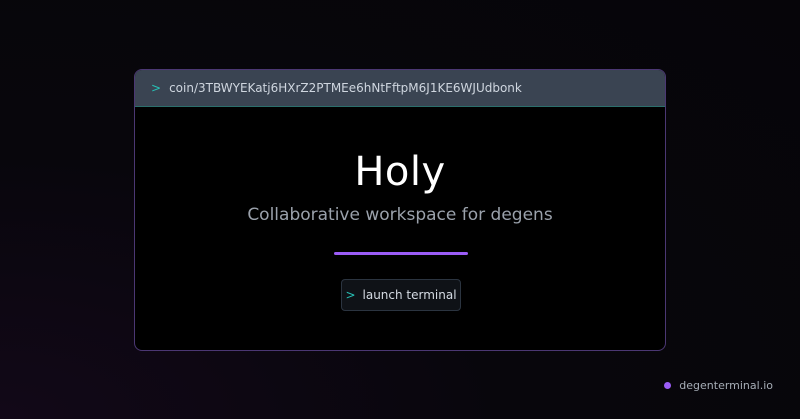  I want to click on launch-terminal-label: launch terminal, so click(409, 295).